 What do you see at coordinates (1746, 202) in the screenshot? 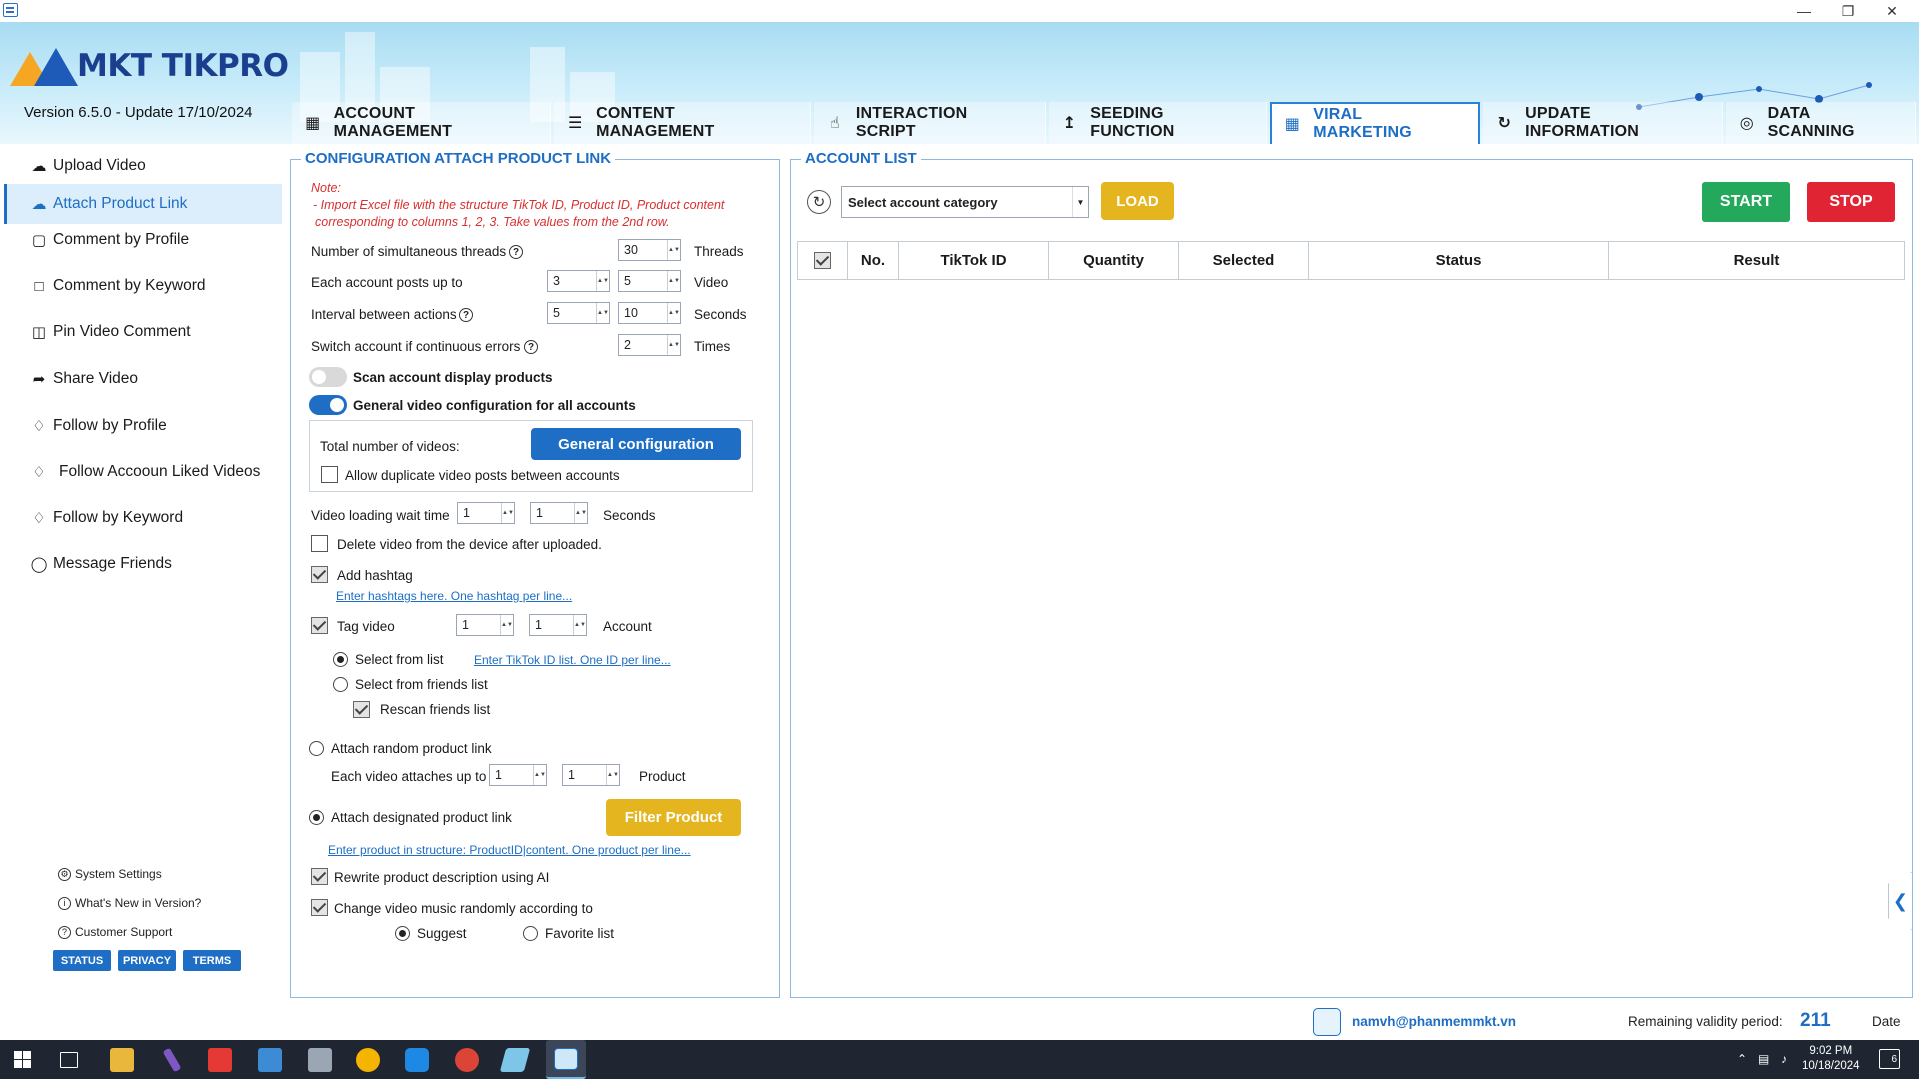
I see `start-button: START` at bounding box center [1746, 202].